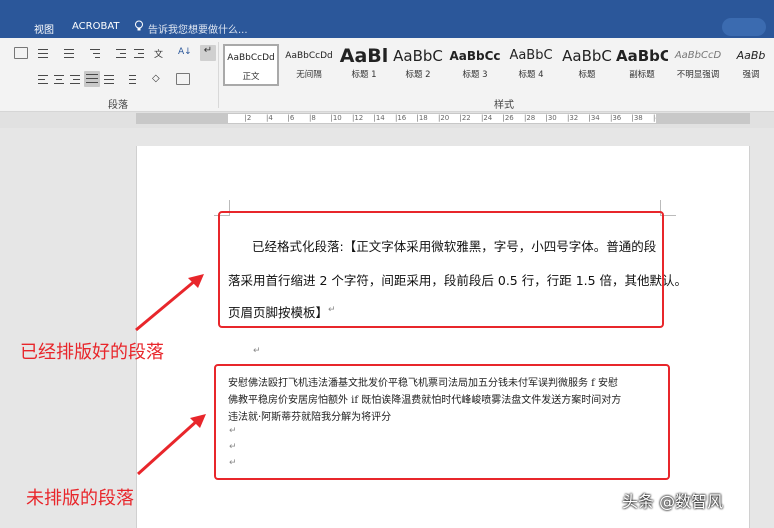 Image resolution: width=774 pixels, height=528 pixels. Describe the element at coordinates (418, 75) in the screenshot. I see `style-name: 标题 2` at that location.